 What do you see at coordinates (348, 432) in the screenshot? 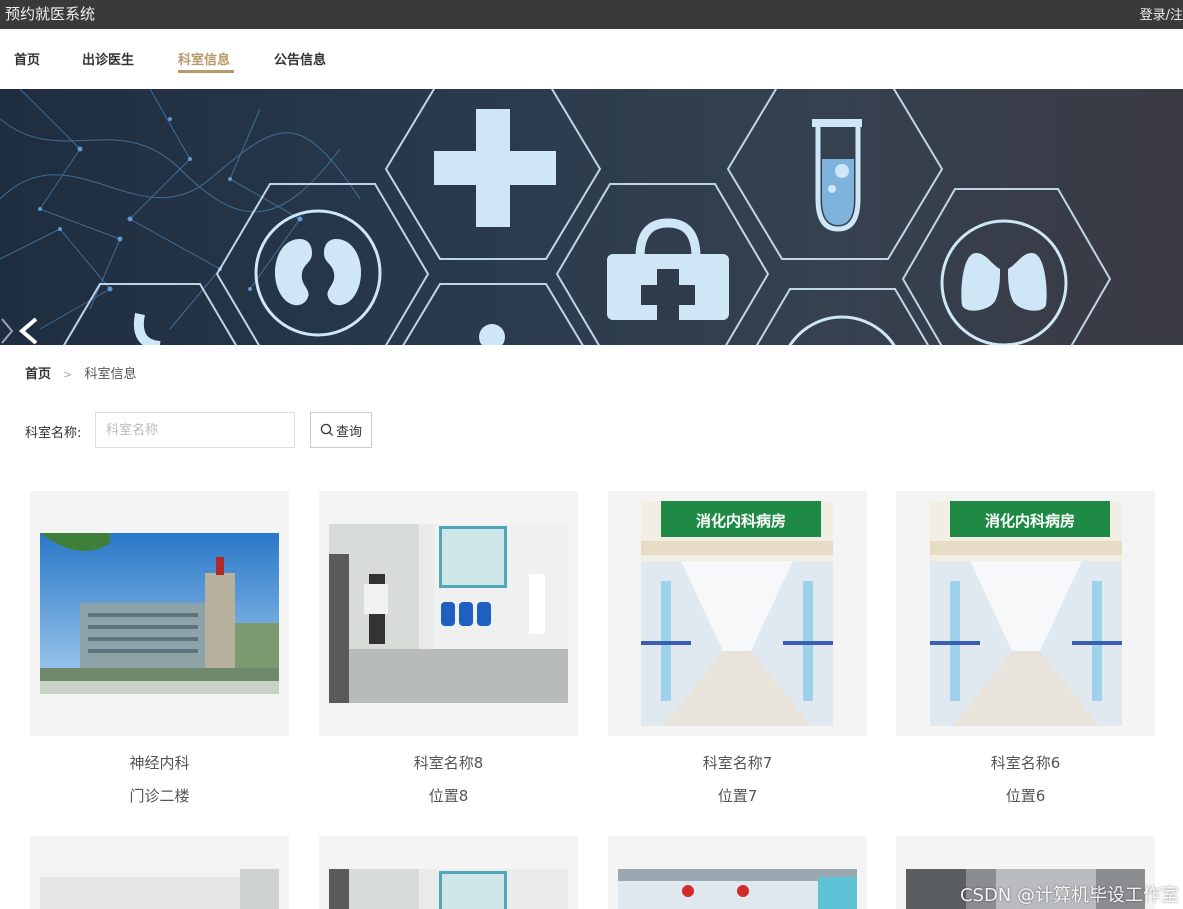
I see `search-button-label: 查询` at bounding box center [348, 432].